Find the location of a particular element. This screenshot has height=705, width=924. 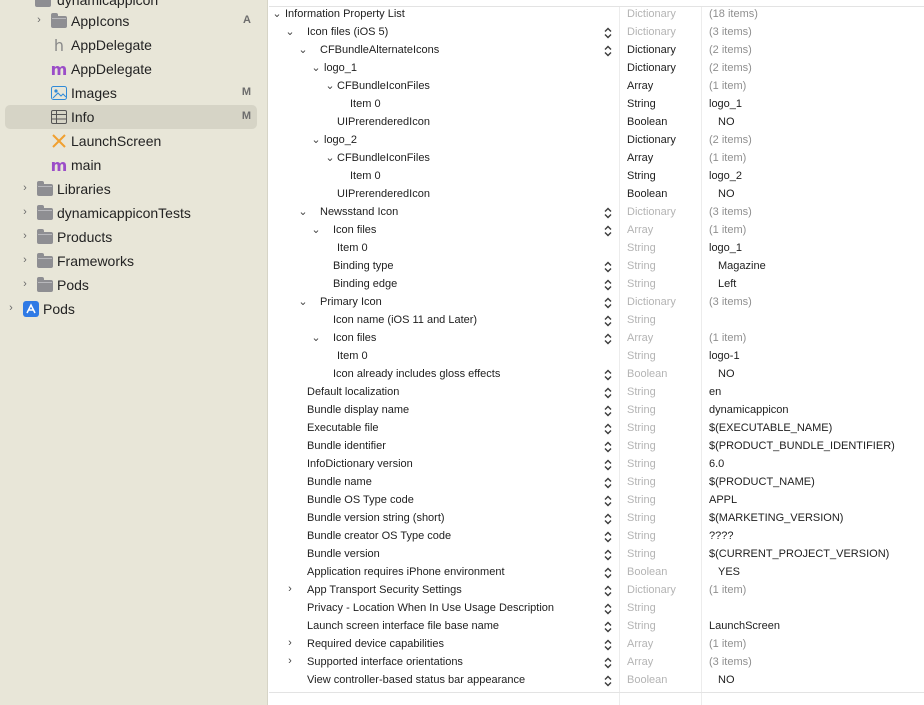

plist-value: dynamicappicon is located at coordinates (749, 410).